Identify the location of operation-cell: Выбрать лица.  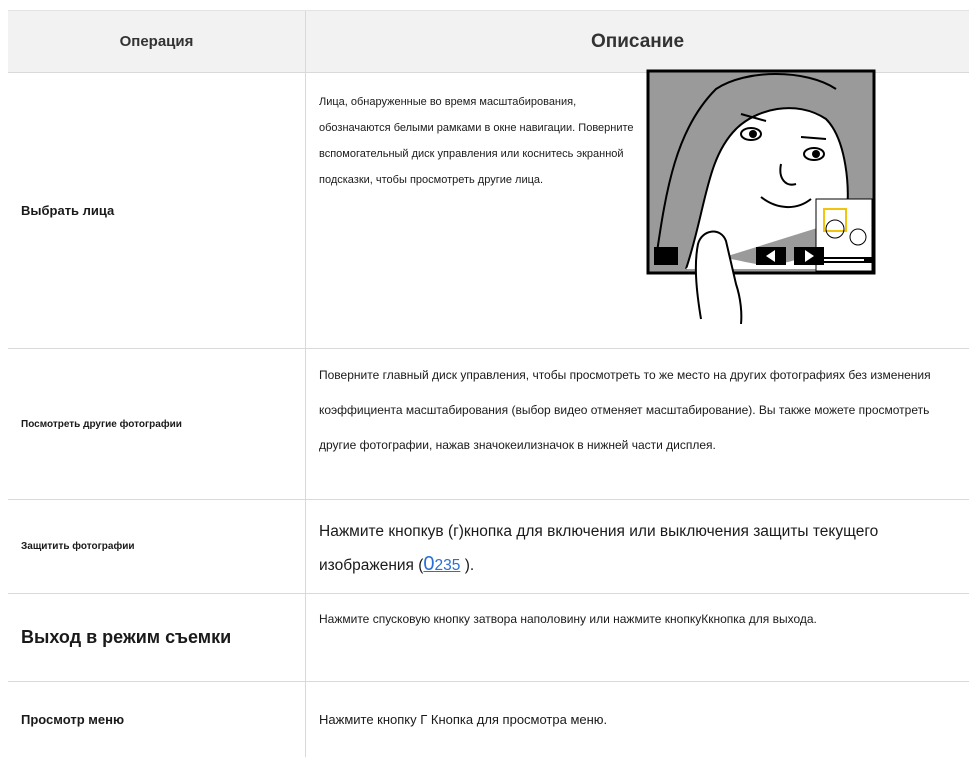
(157, 210).